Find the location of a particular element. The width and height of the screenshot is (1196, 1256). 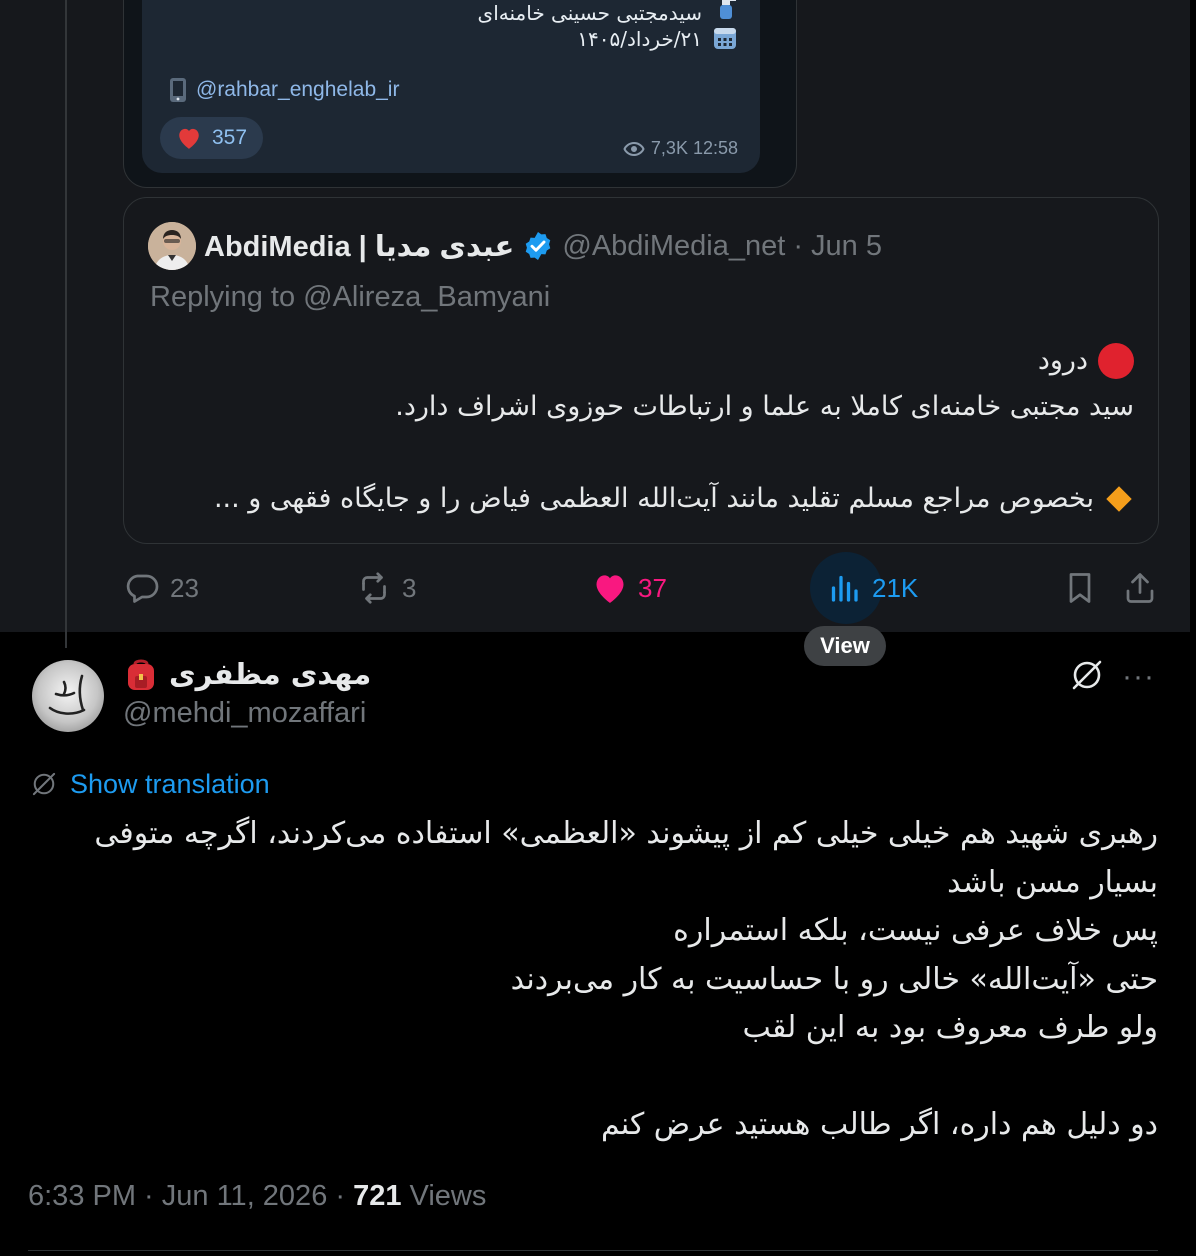

share-icon is located at coordinates (1140, 588).